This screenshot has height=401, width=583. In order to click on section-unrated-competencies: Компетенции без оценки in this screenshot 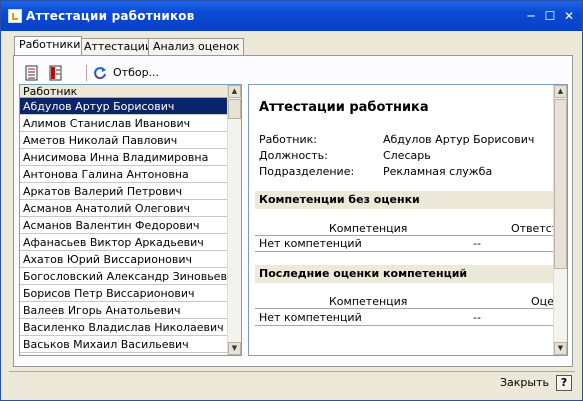, I will do `click(405, 200)`.